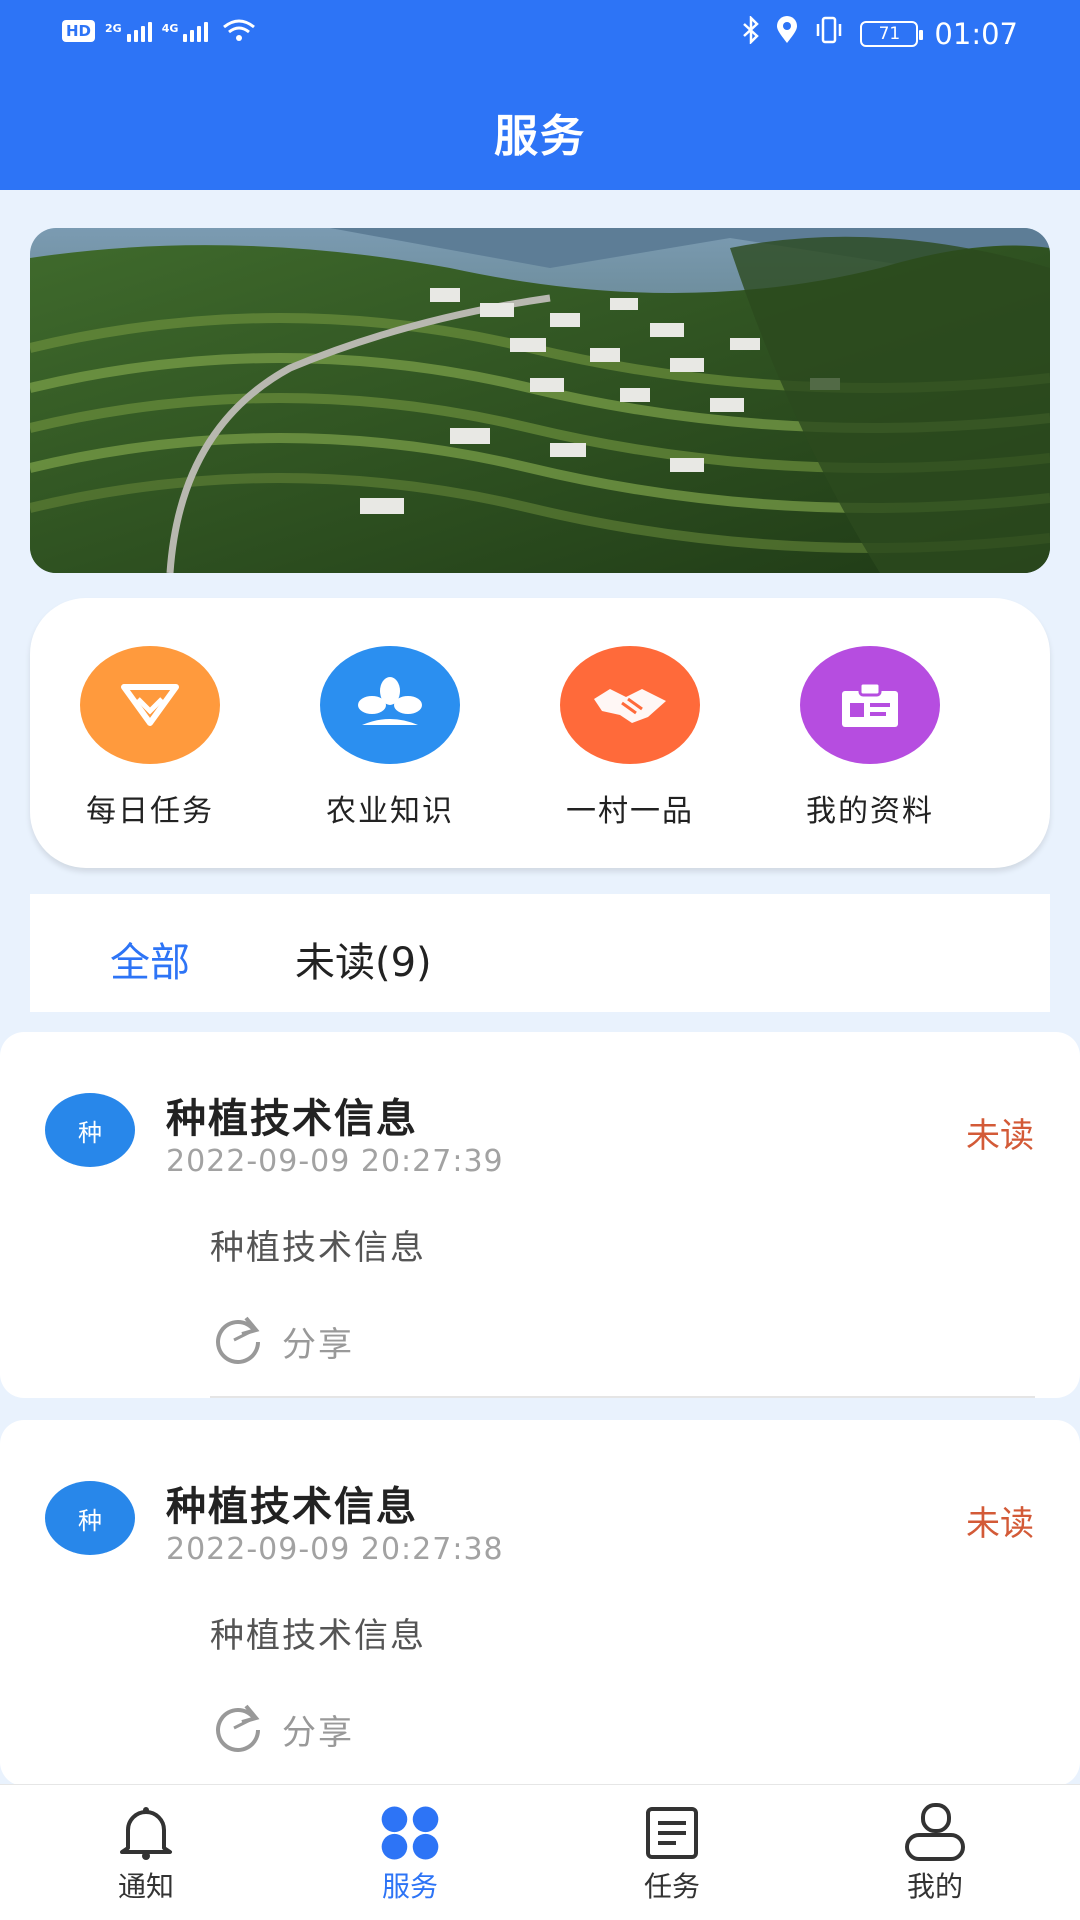 Image resolution: width=1080 pixels, height=1920 pixels. Describe the element at coordinates (672, 1833) in the screenshot. I see `document-icon` at that location.